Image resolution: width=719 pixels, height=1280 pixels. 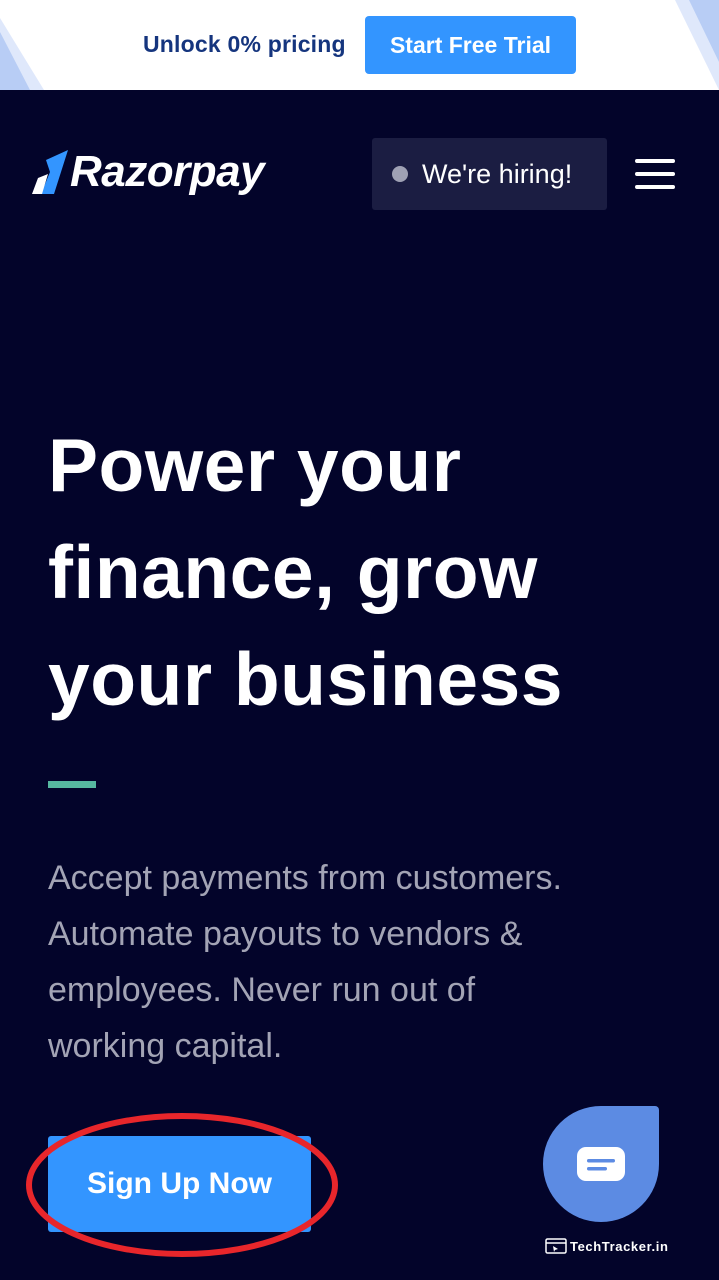 I want to click on hero-subtitle-line: Accept payments from customers., so click(x=305, y=878).